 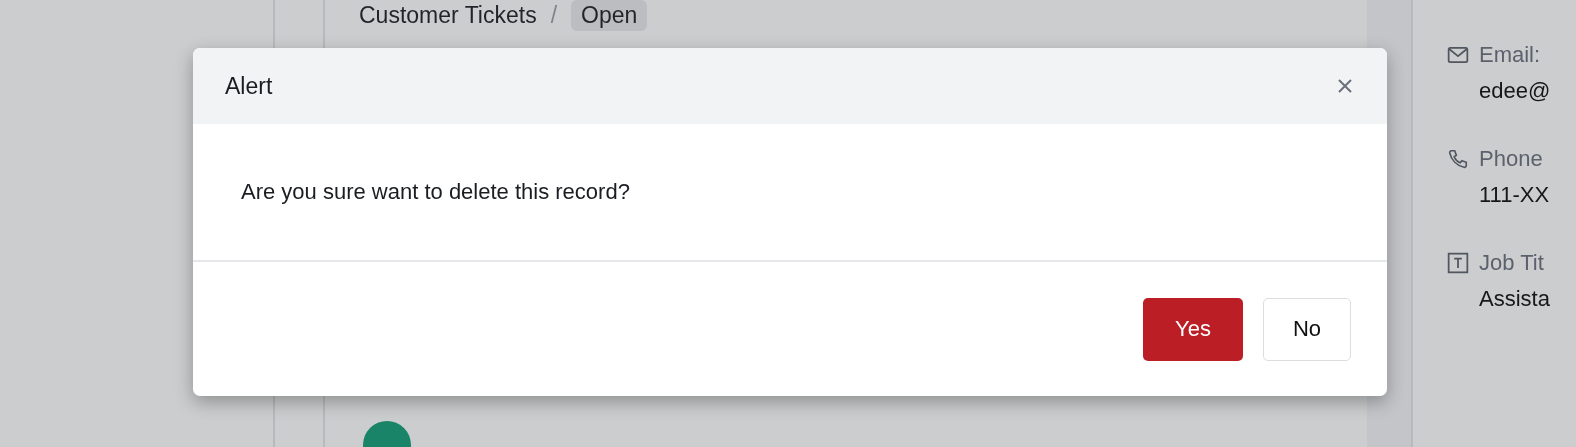 What do you see at coordinates (1511, 159) in the screenshot?
I see `field-label: Phone` at bounding box center [1511, 159].